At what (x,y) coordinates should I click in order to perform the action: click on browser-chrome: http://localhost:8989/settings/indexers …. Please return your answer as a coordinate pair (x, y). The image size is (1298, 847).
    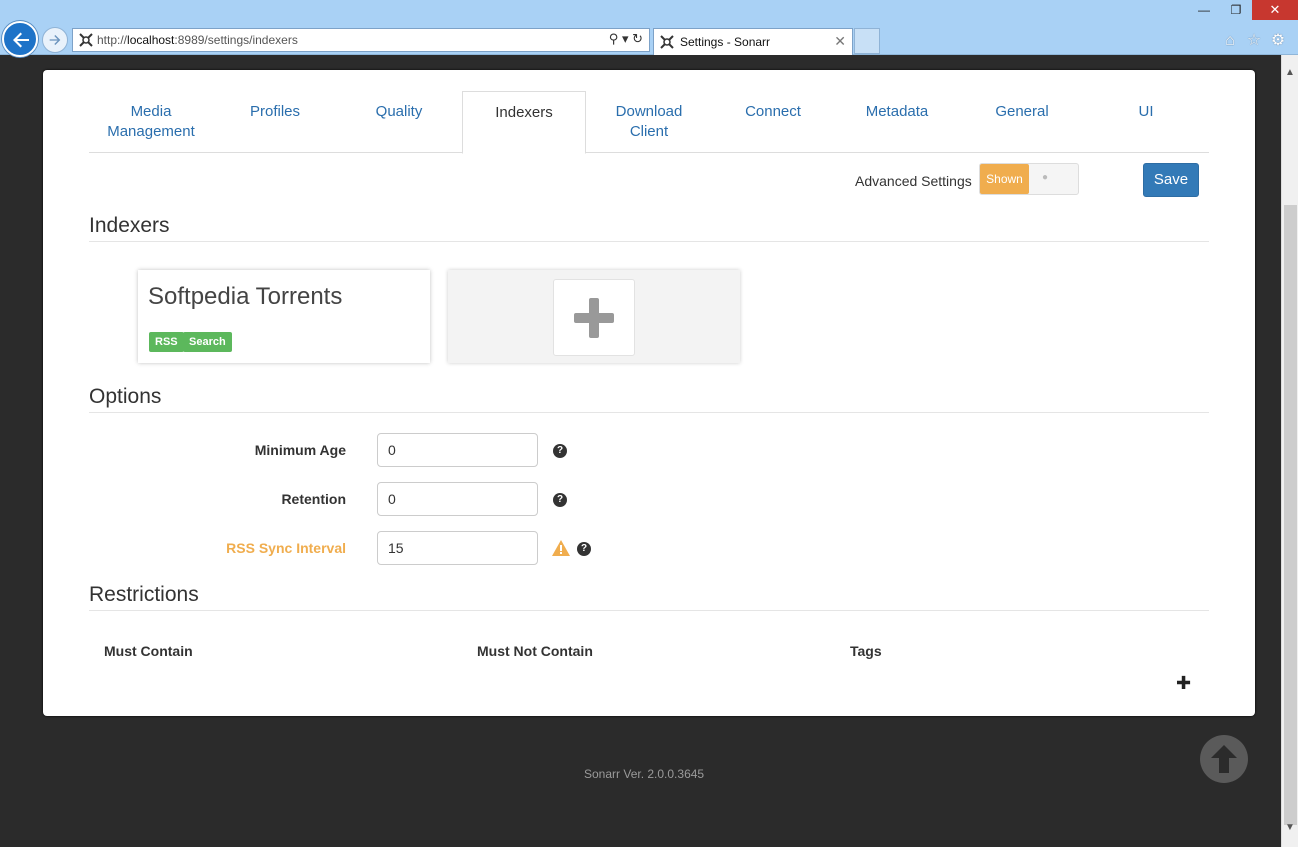
    Looking at the image, I should click on (649, 28).